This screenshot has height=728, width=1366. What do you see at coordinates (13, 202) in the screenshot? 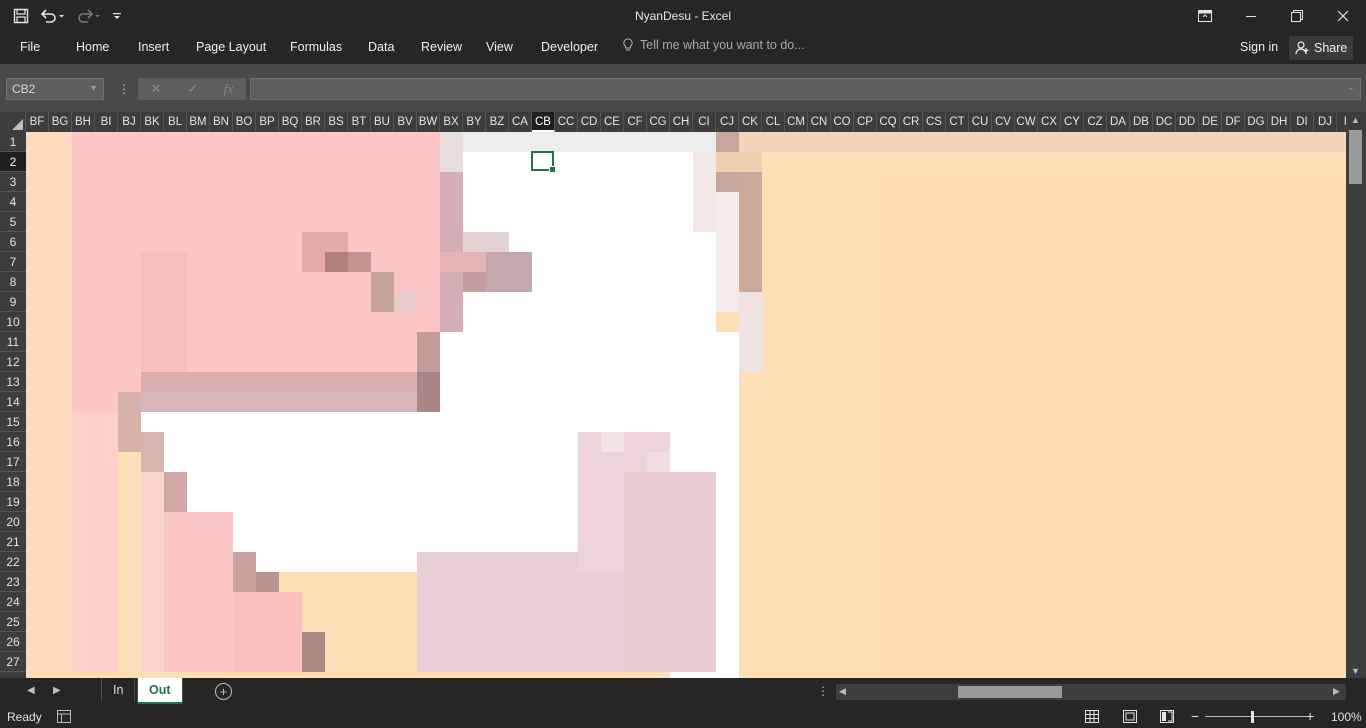
I see `row-header: 4` at bounding box center [13, 202].